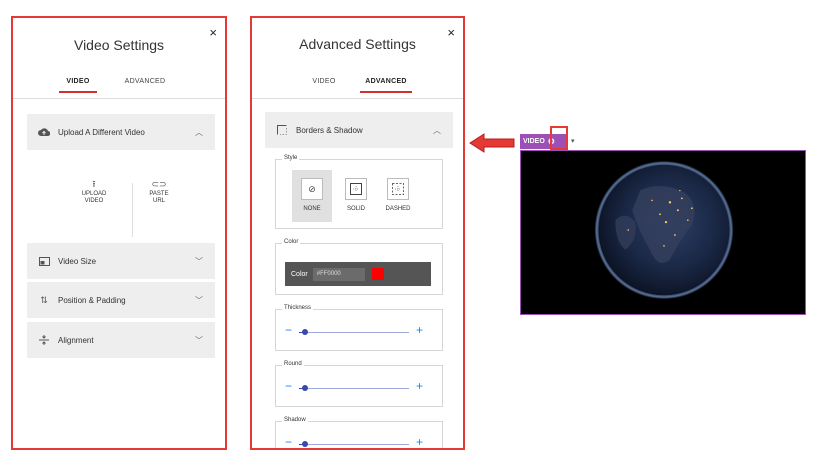 The width and height of the screenshot is (824, 462). I want to click on upload-different-video-section: Upload A Different Video ︿, so click(121, 132).